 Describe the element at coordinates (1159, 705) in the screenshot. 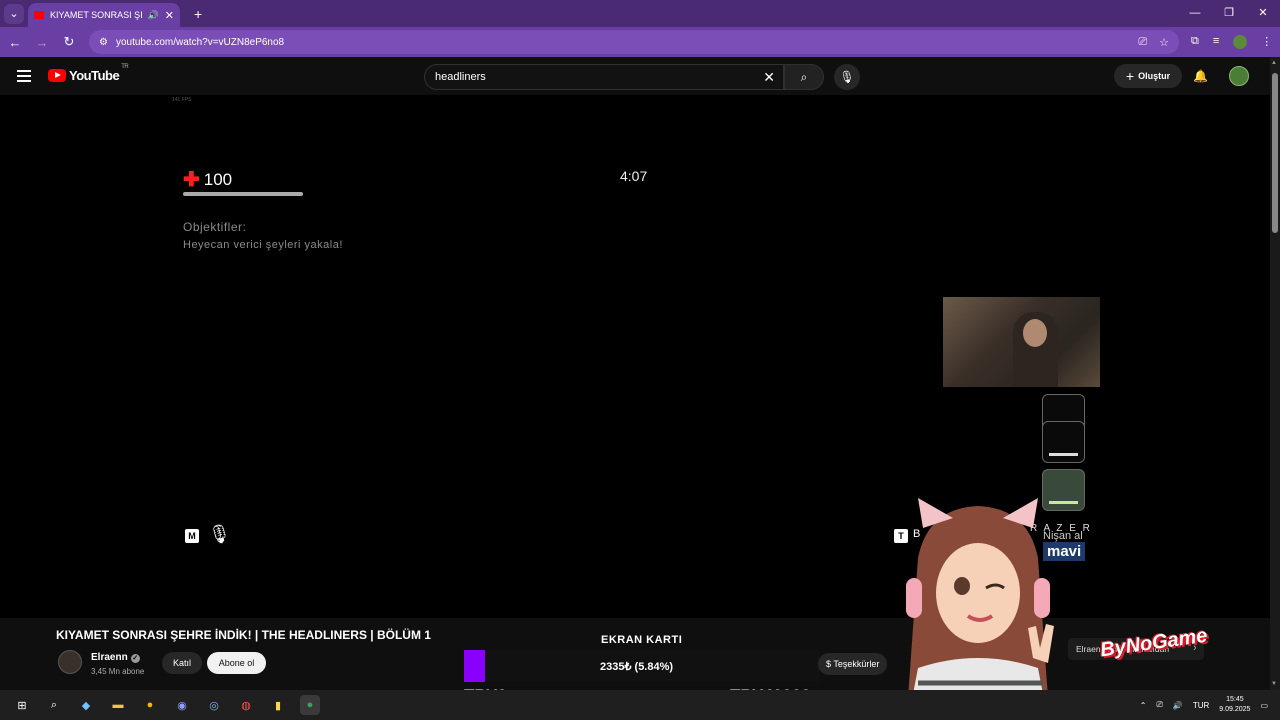

I see `network-icon: ⎚` at that location.